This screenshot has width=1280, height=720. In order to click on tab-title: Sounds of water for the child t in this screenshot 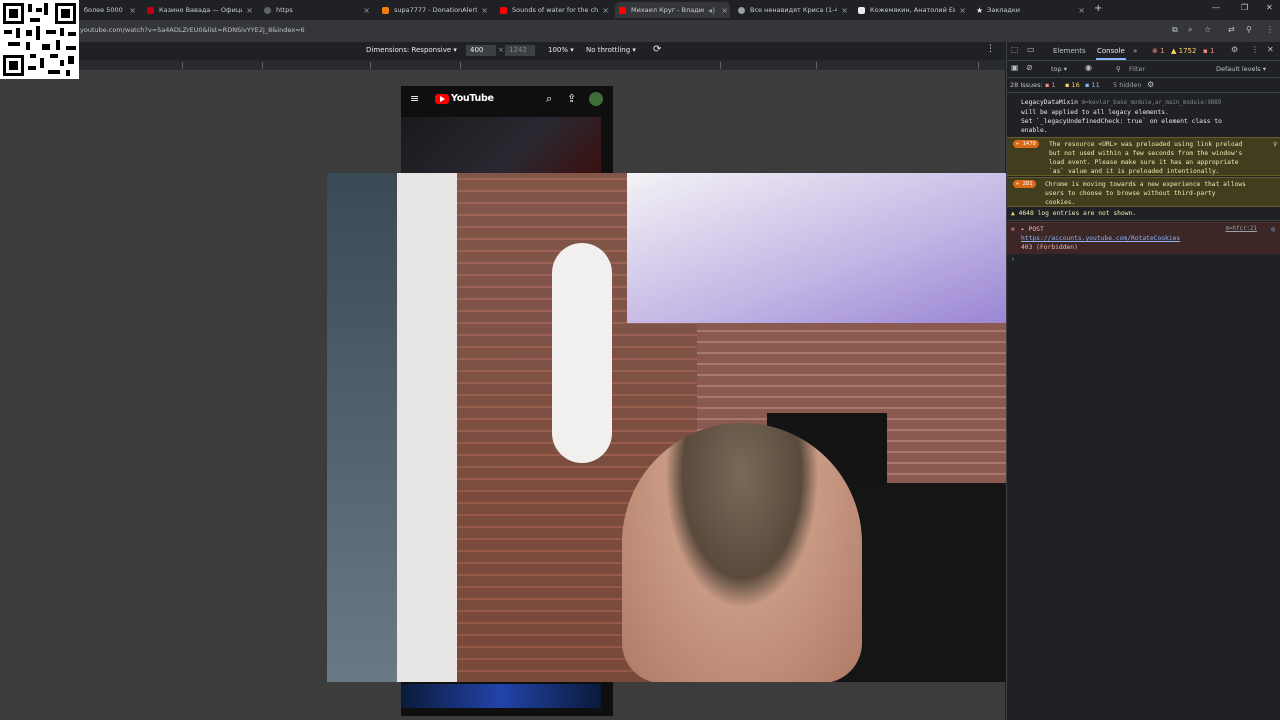, I will do `click(555, 10)`.